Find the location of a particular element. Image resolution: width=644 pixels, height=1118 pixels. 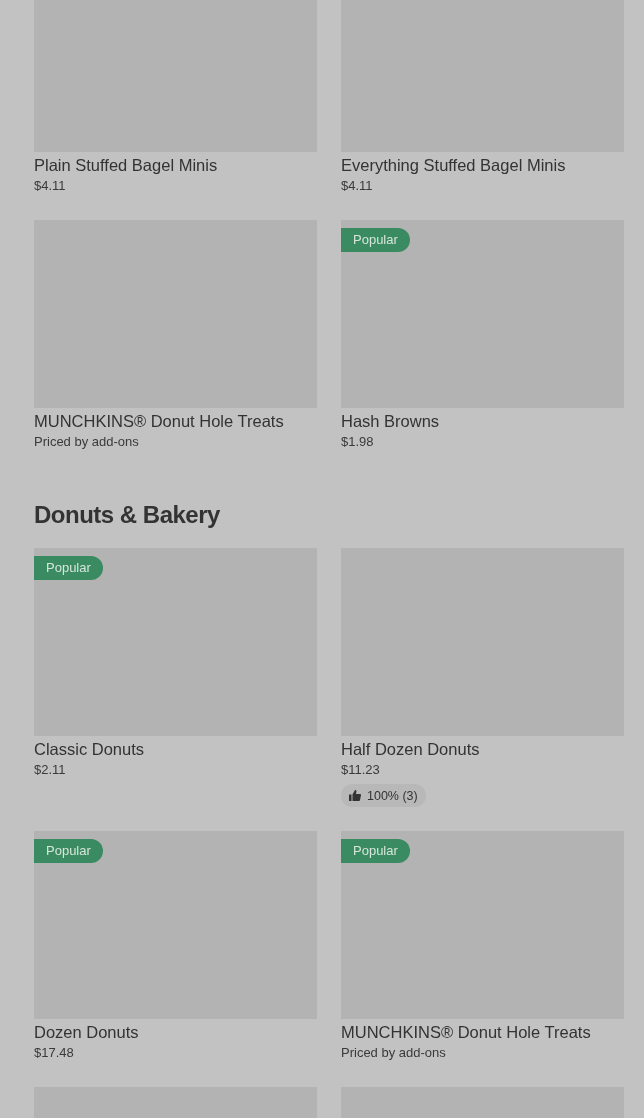

item-price: $2.11 is located at coordinates (50, 770).